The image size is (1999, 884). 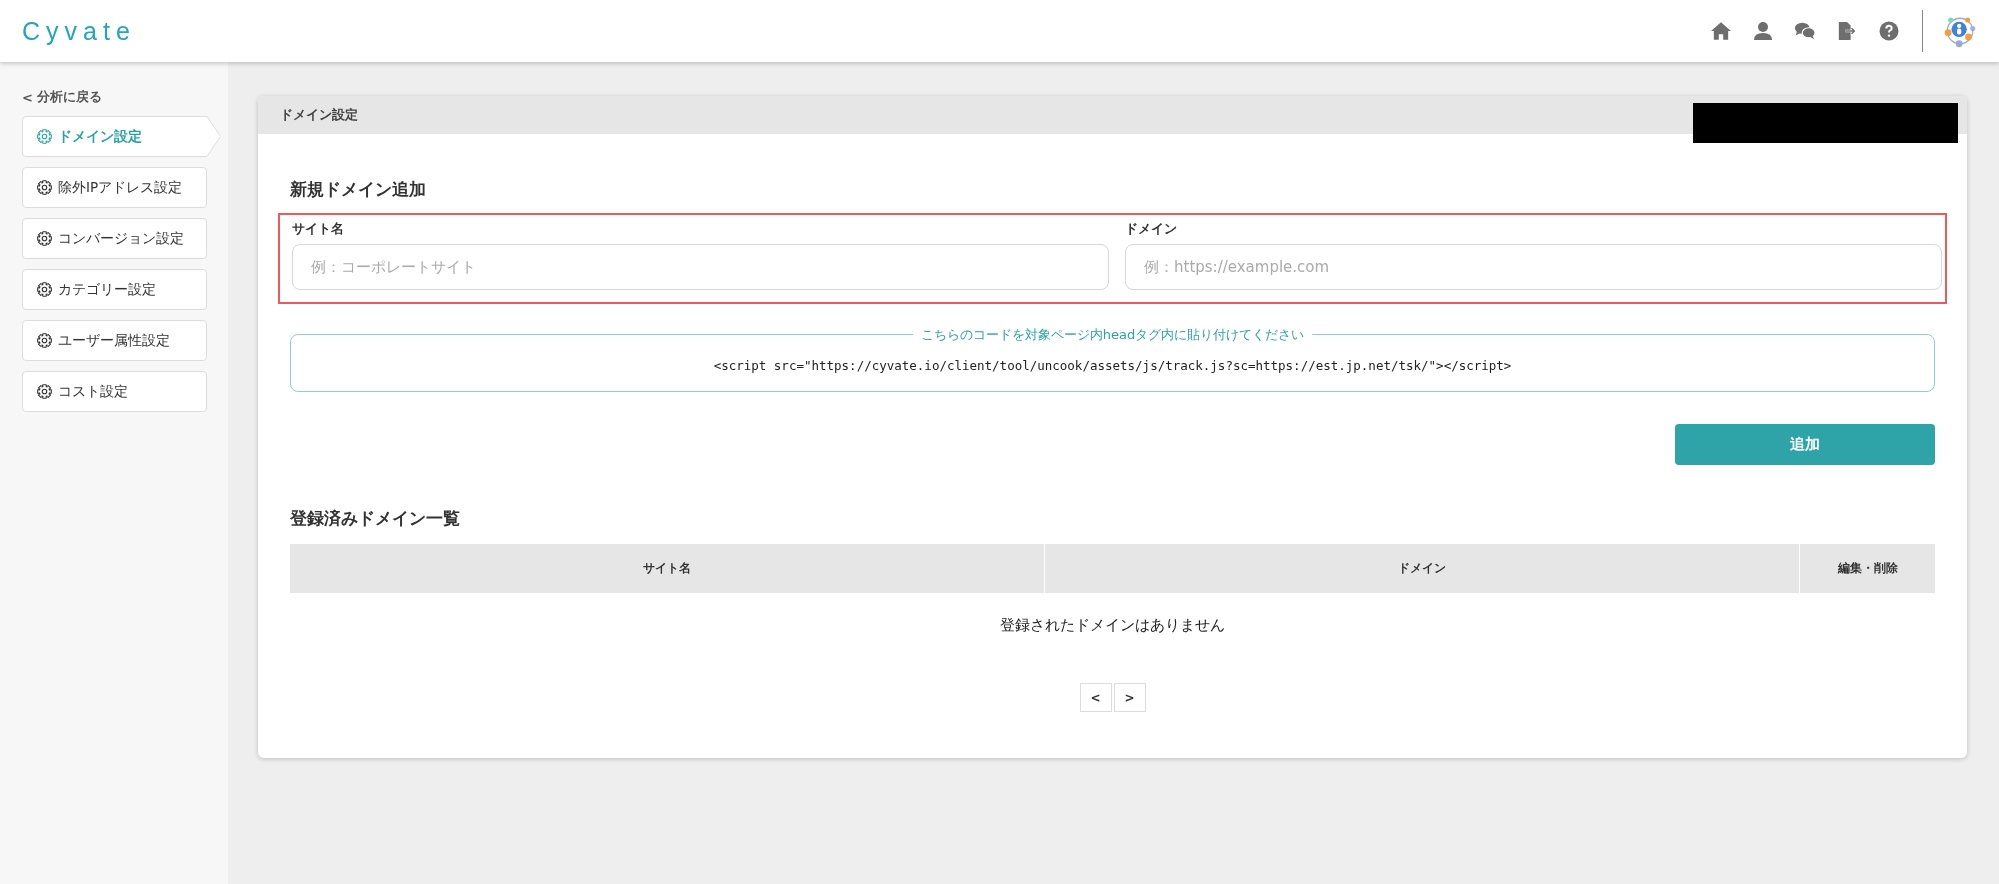 I want to click on home-icon, so click(x=1721, y=31).